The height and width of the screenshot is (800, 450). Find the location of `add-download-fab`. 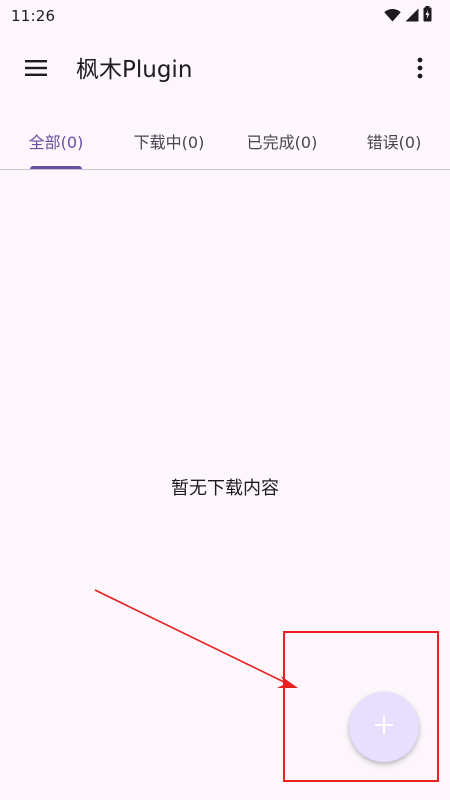

add-download-fab is located at coordinates (384, 727).